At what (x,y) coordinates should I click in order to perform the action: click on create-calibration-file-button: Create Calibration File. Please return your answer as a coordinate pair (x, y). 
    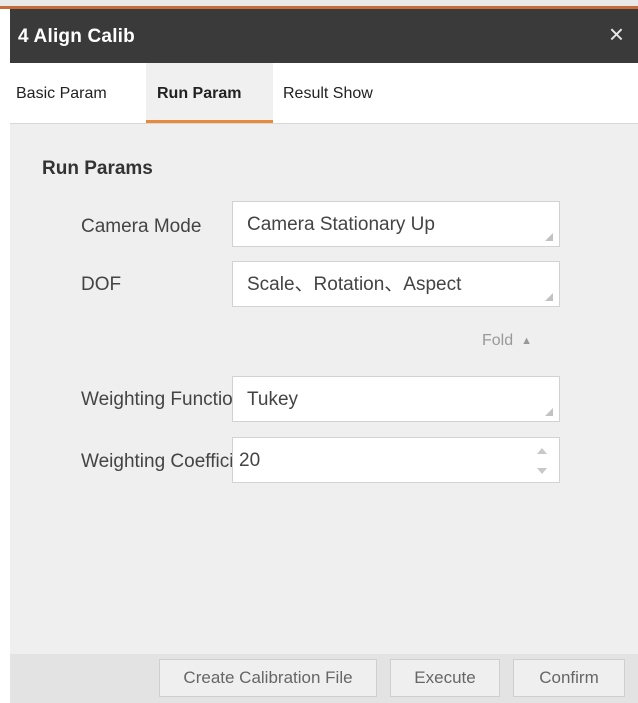
    Looking at the image, I should click on (268, 678).